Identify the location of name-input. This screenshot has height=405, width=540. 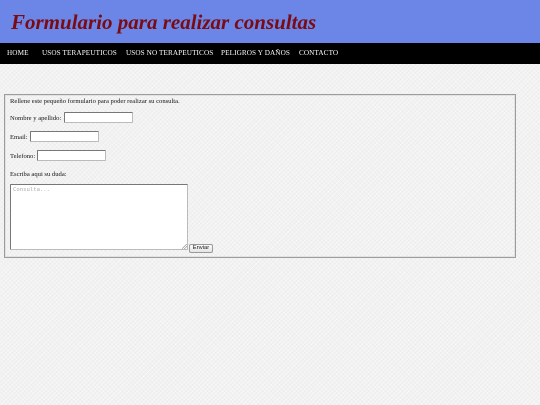
(98, 117).